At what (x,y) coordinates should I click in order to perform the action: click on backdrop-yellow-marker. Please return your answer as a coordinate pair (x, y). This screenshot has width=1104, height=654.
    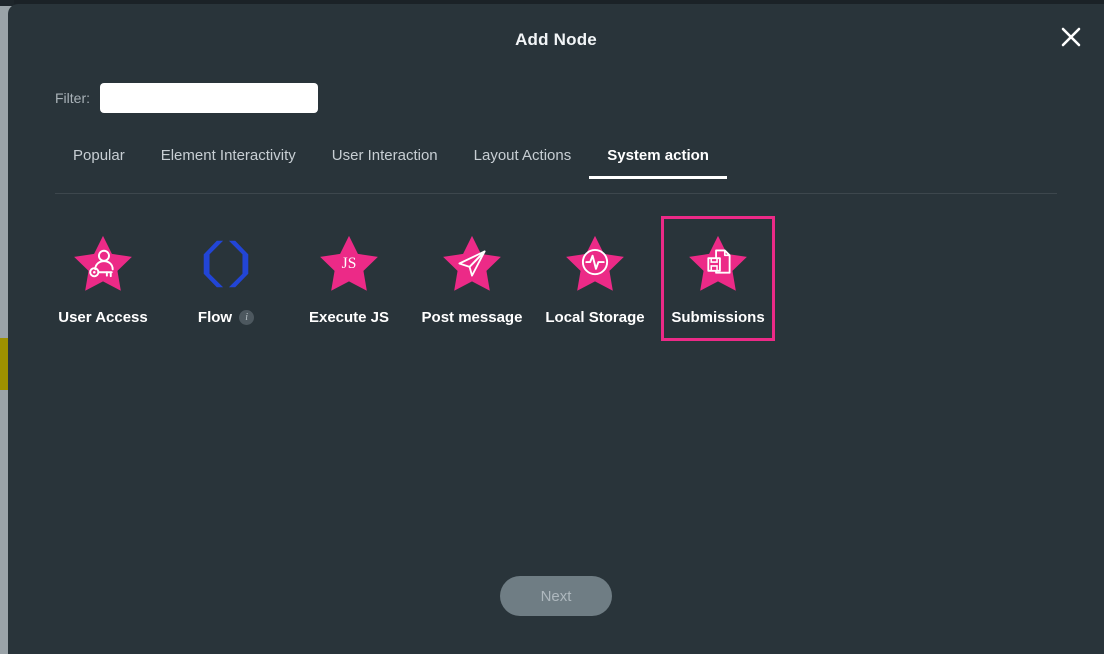
    Looking at the image, I should click on (4, 364).